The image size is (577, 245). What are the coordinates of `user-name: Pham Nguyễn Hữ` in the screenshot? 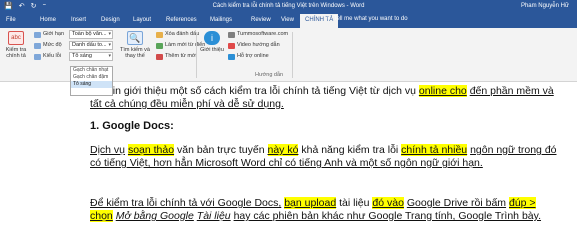 It's located at (545, 6).